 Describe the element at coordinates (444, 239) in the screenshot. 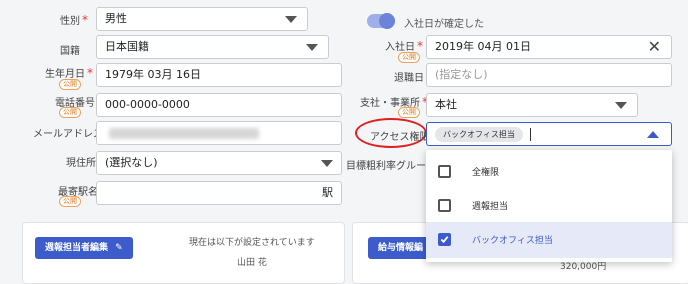

I see `checkbox-checked-icon` at that location.